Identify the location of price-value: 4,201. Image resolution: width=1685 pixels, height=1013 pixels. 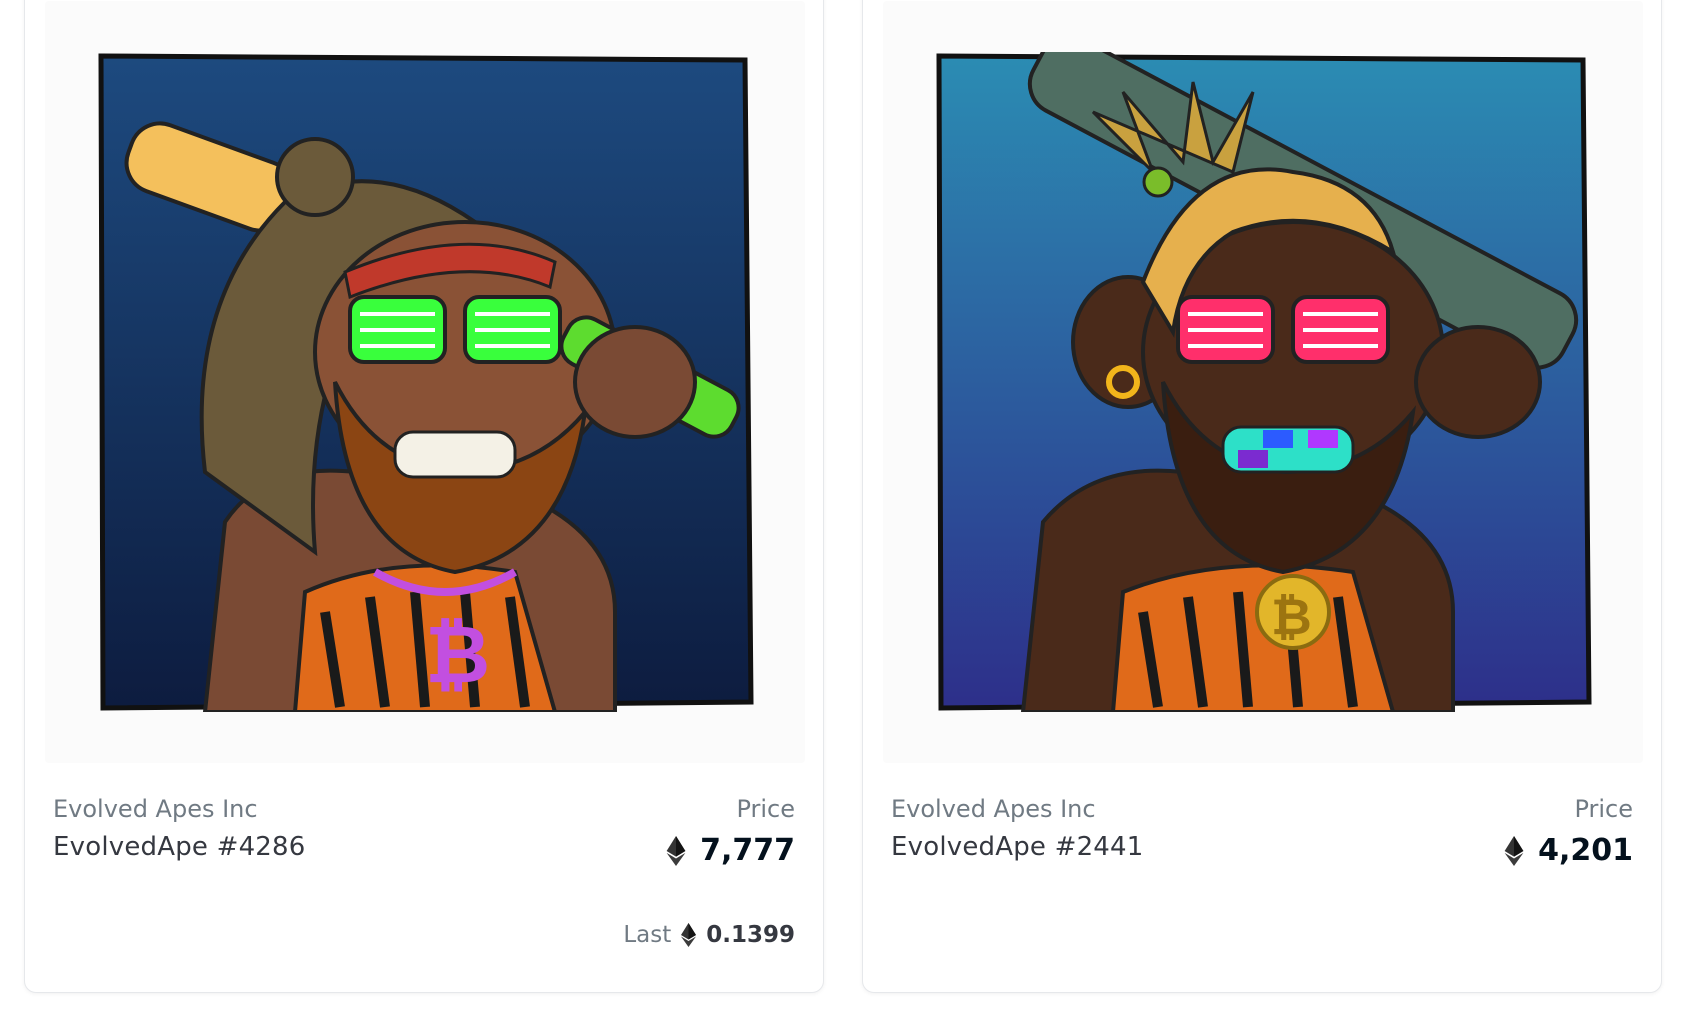
(1585, 850).